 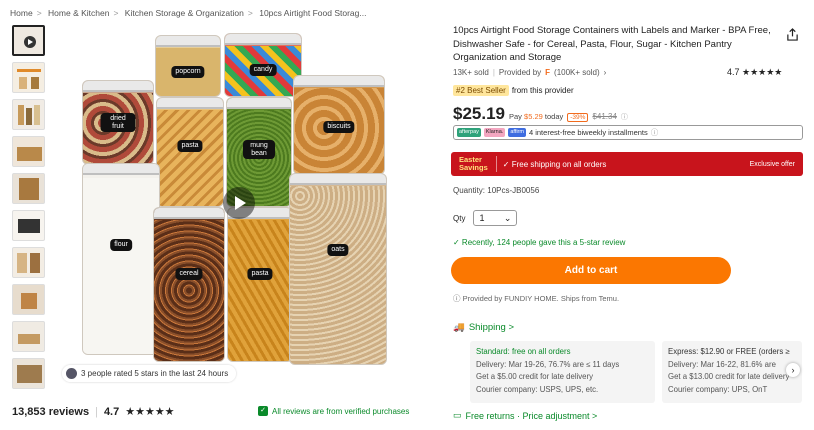 I want to click on quantity-select: 1 ⌄, so click(x=495, y=218).